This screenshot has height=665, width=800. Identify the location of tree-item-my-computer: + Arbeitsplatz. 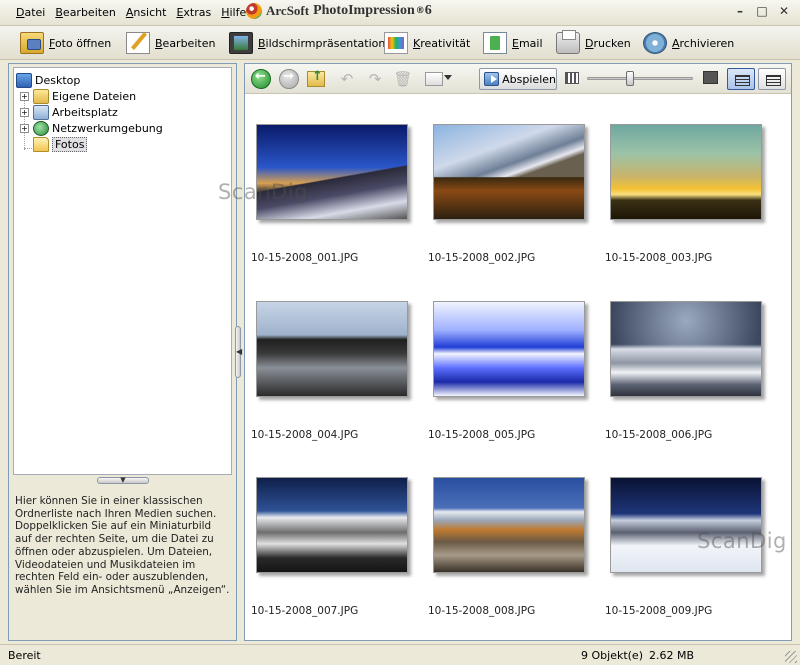
(69, 112).